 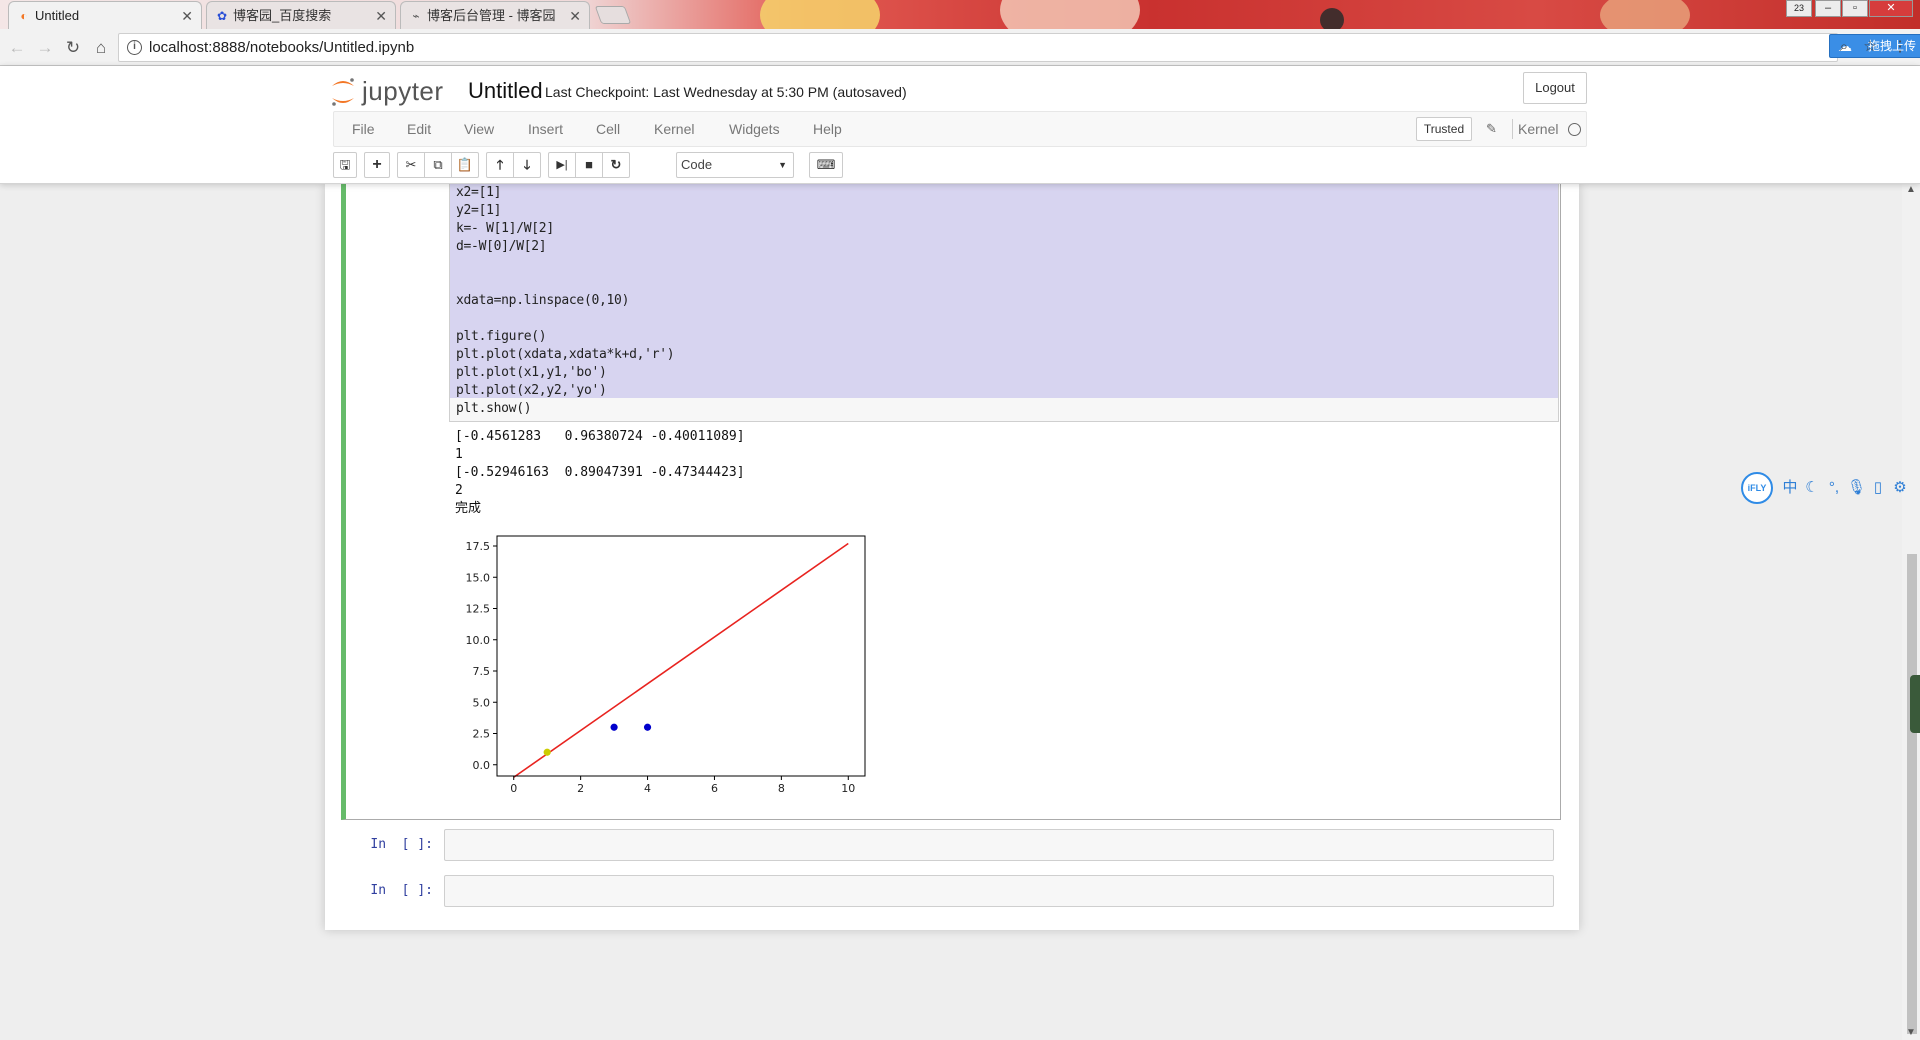 I want to click on tab-baidu-search: ✿ 博客园_百度搜索 ✕, so click(x=301, y=15).